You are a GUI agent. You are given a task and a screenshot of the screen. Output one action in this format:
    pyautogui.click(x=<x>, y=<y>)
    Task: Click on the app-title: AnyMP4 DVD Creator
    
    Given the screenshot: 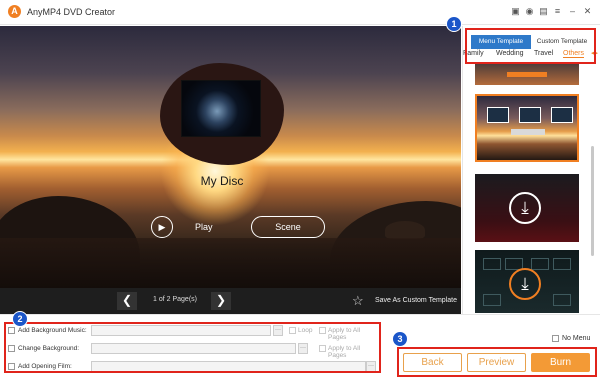 What is the action you would take?
    pyautogui.click(x=71, y=12)
    